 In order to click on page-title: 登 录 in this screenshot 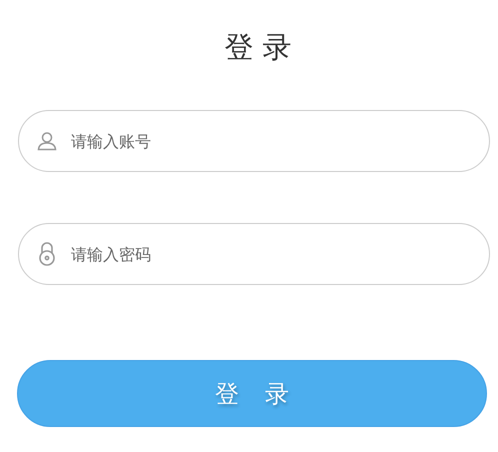, I will do `click(258, 47)`.